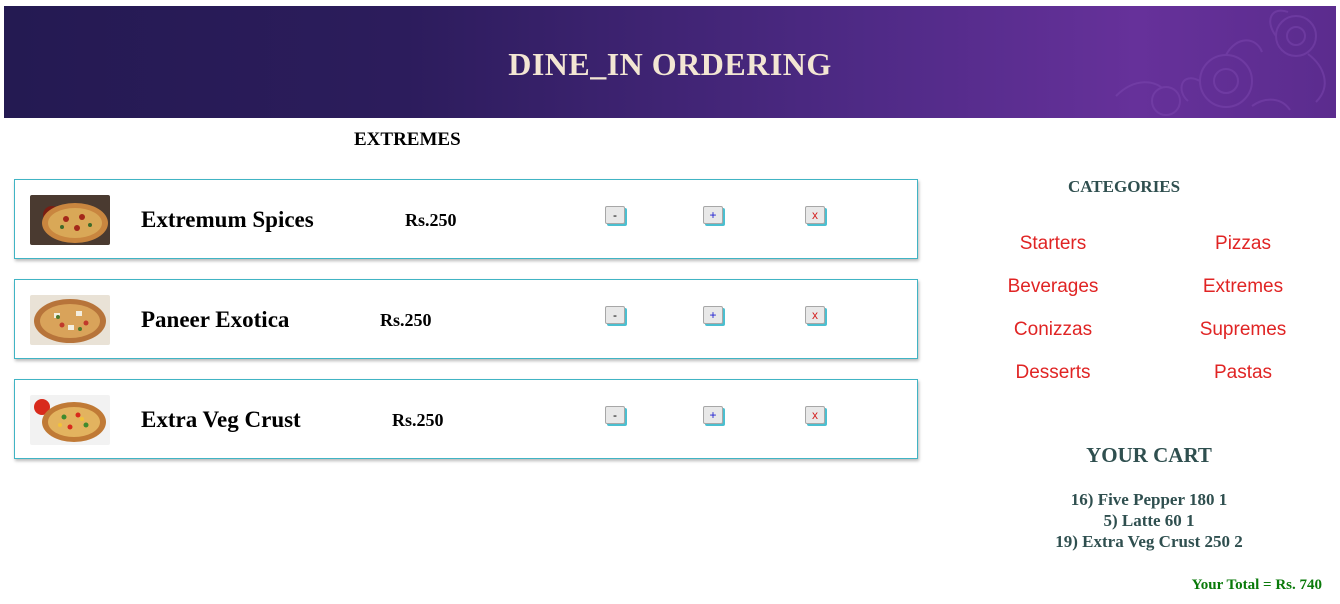  Describe the element at coordinates (1053, 373) in the screenshot. I see `category-link-desserts: Desserts` at that location.